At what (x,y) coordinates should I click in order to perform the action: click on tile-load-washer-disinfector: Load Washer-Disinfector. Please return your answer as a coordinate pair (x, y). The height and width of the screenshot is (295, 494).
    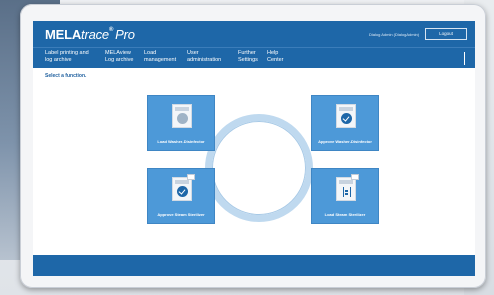
    Looking at the image, I should click on (181, 123).